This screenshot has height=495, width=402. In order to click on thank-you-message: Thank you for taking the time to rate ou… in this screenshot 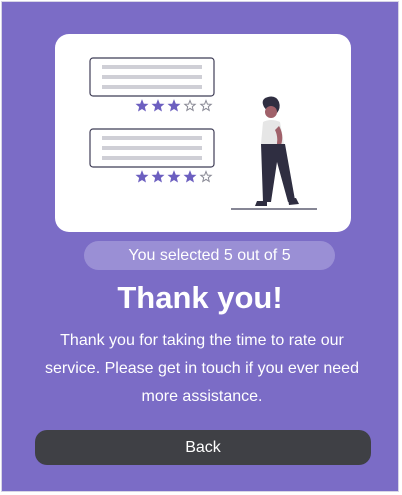, I will do `click(202, 368)`.